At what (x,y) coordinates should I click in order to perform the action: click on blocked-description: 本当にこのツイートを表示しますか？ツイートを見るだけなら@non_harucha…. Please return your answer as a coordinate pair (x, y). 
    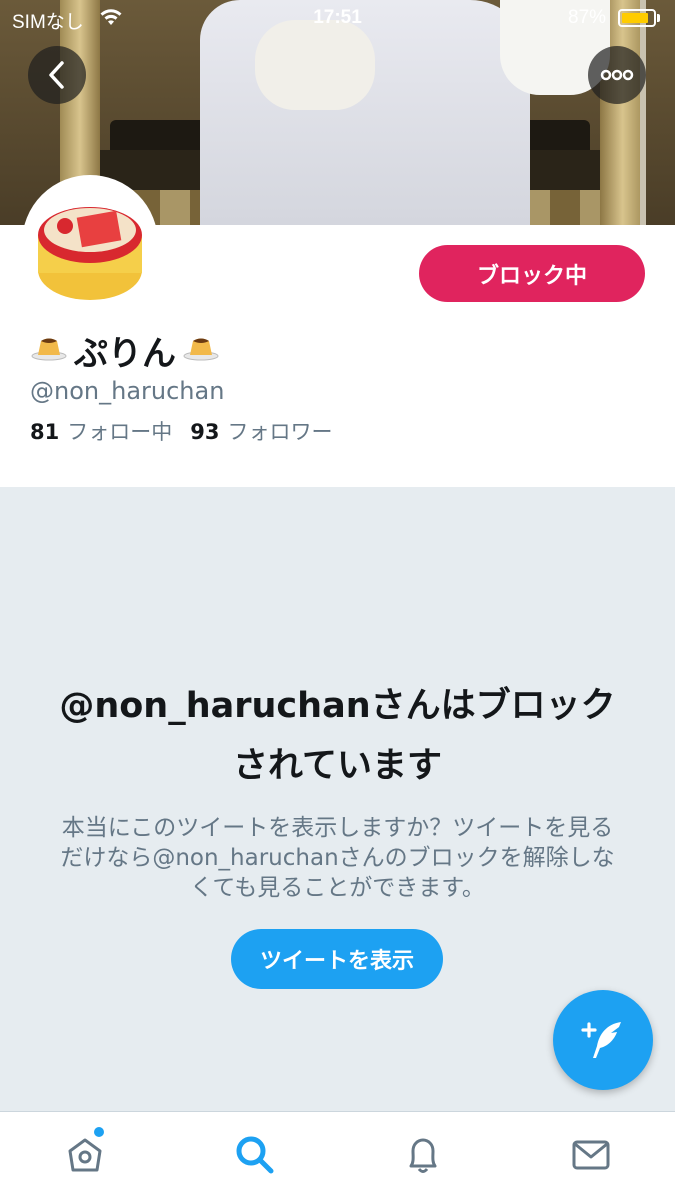
    Looking at the image, I should click on (337, 858).